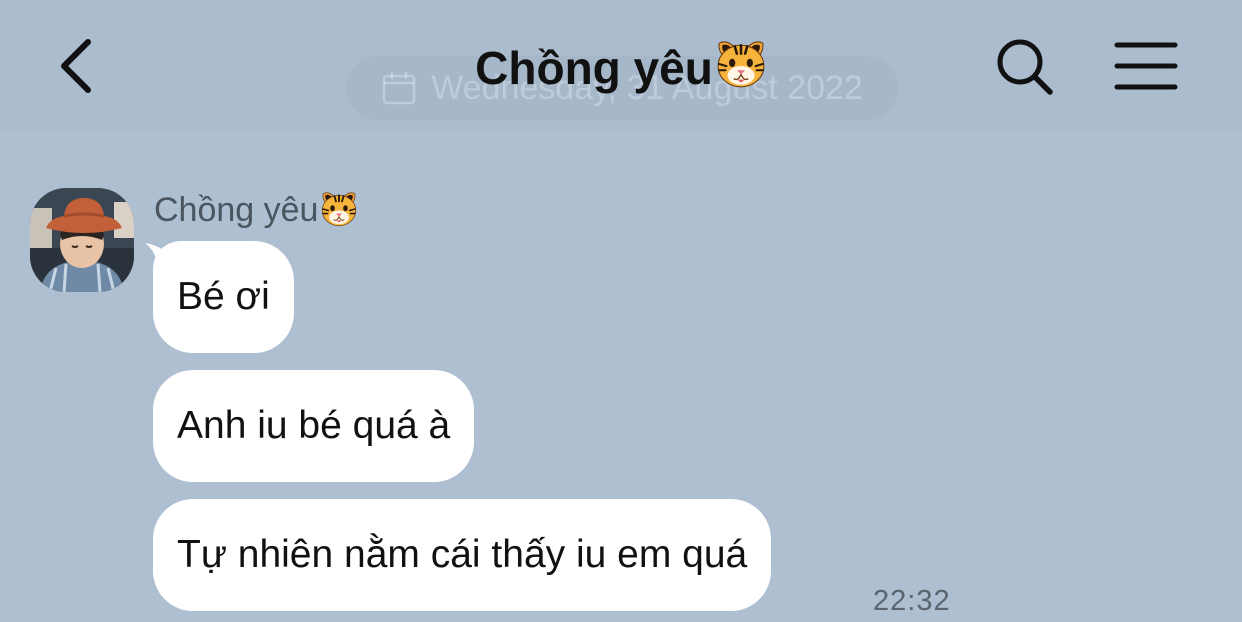  I want to click on sender-name: Chồng yêu, so click(256, 213).